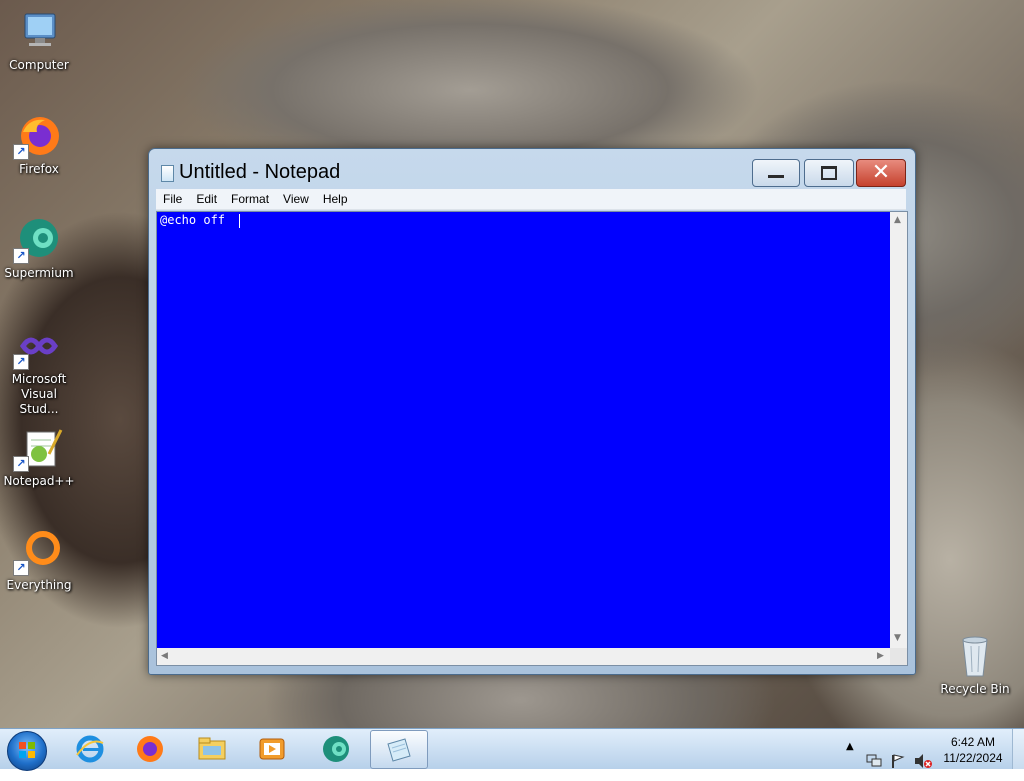  What do you see at coordinates (531, 199) in the screenshot?
I see `menu-bar: File Edit Format View Help` at bounding box center [531, 199].